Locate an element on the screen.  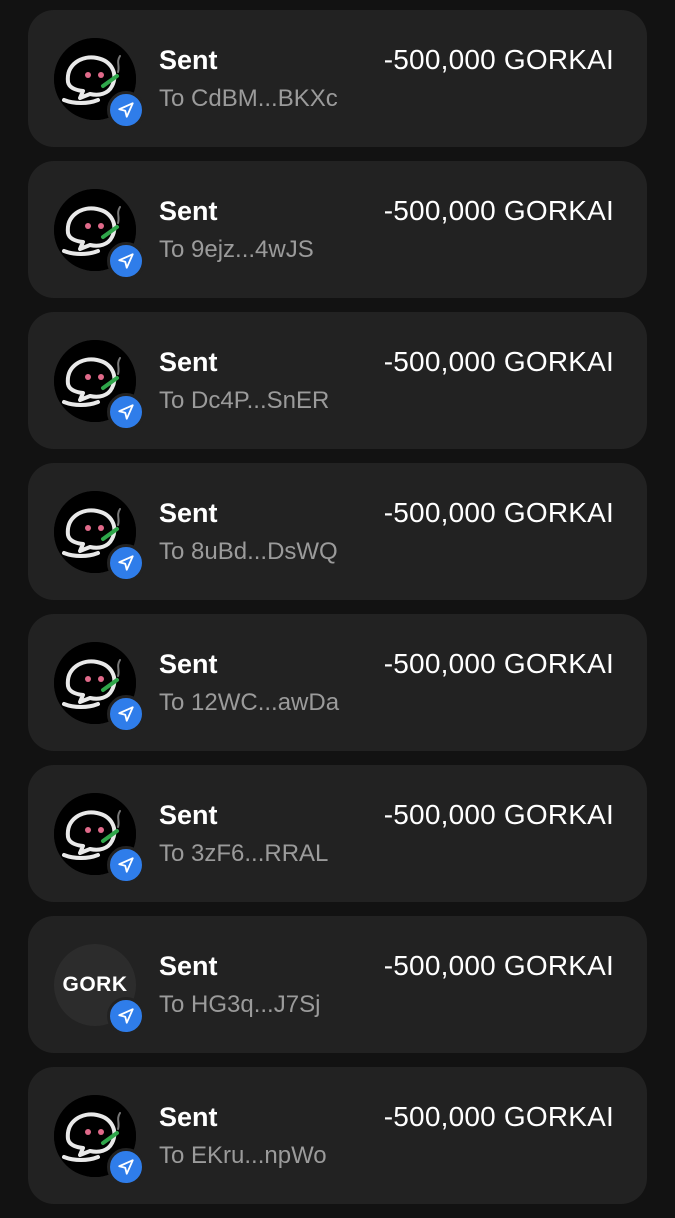
transaction-recipient: To 8uBd...DsWQ is located at coordinates (248, 551).